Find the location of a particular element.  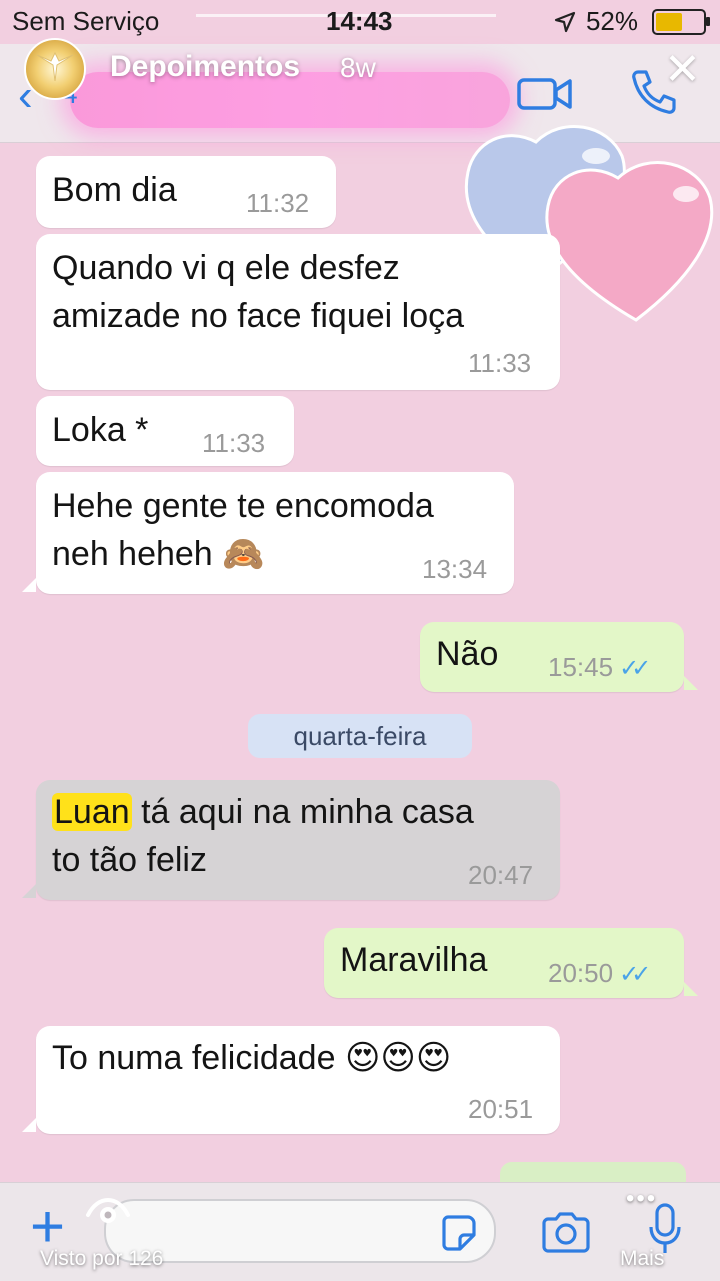

message-bubble-incoming: Loka * 11:33 is located at coordinates (165, 431).